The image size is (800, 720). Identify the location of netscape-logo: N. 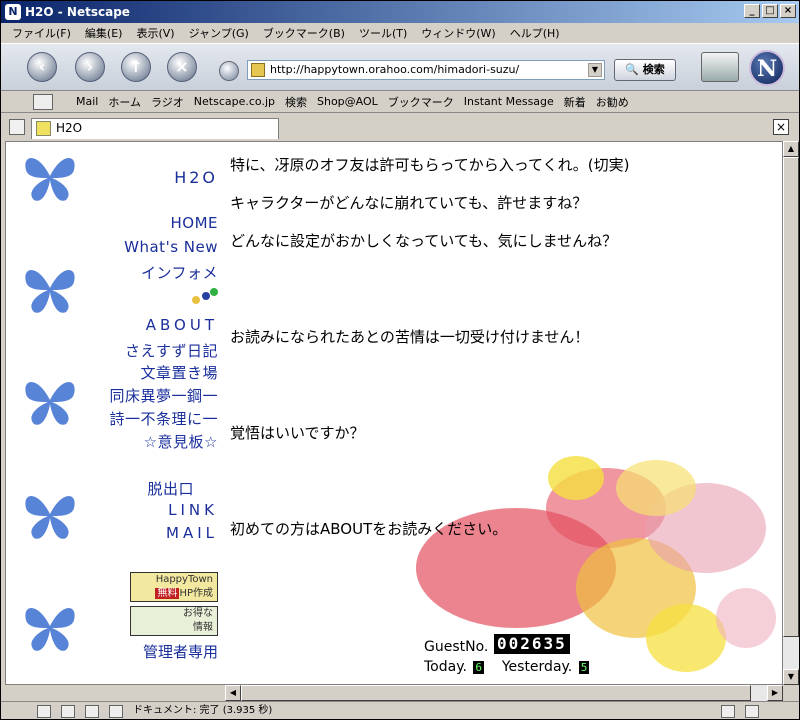
(767, 68).